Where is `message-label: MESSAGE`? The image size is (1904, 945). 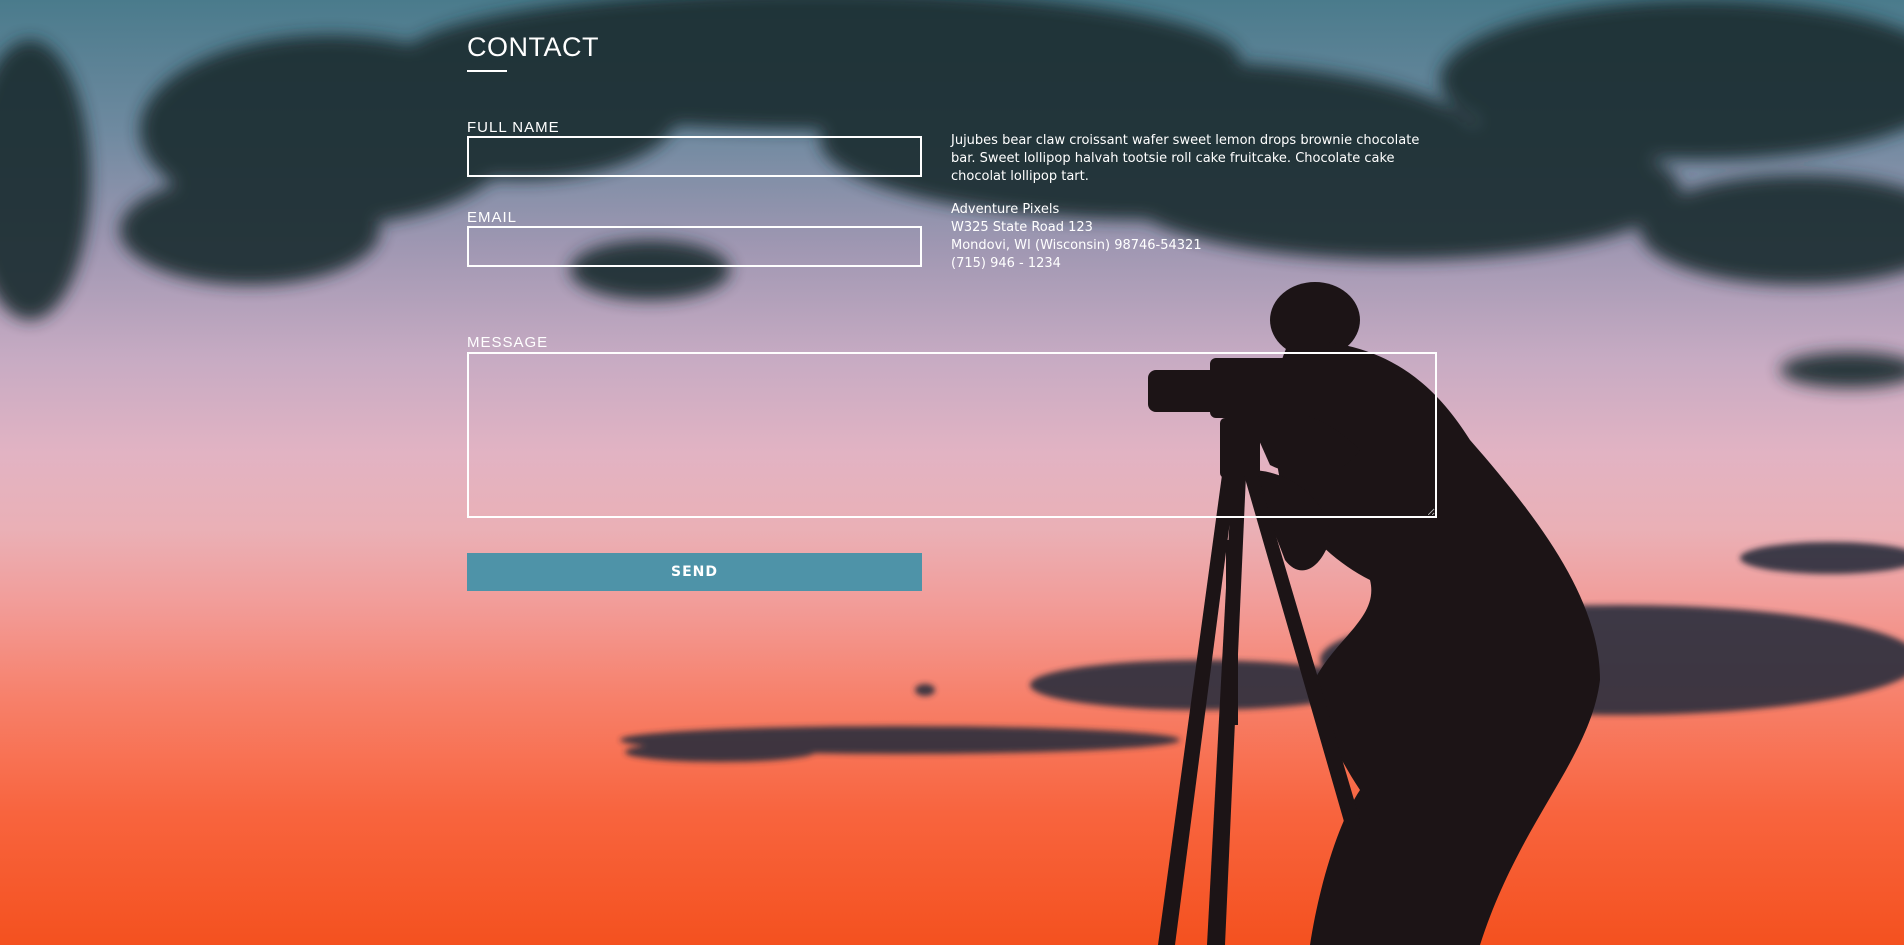 message-label: MESSAGE is located at coordinates (508, 342).